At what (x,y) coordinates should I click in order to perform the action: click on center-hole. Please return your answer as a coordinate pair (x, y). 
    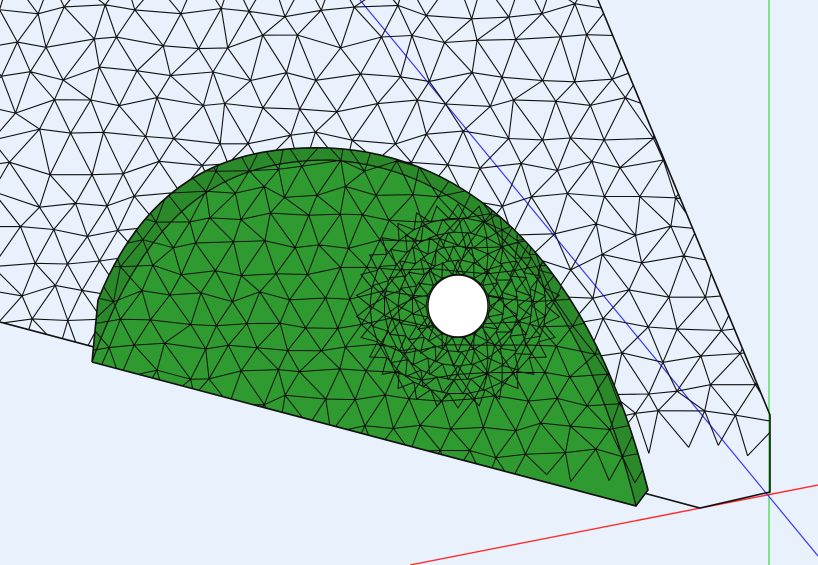
    Looking at the image, I should click on (458, 306).